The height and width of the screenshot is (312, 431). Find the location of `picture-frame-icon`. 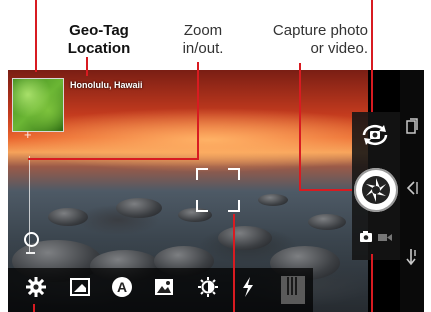

picture-frame-icon is located at coordinates (80, 290).